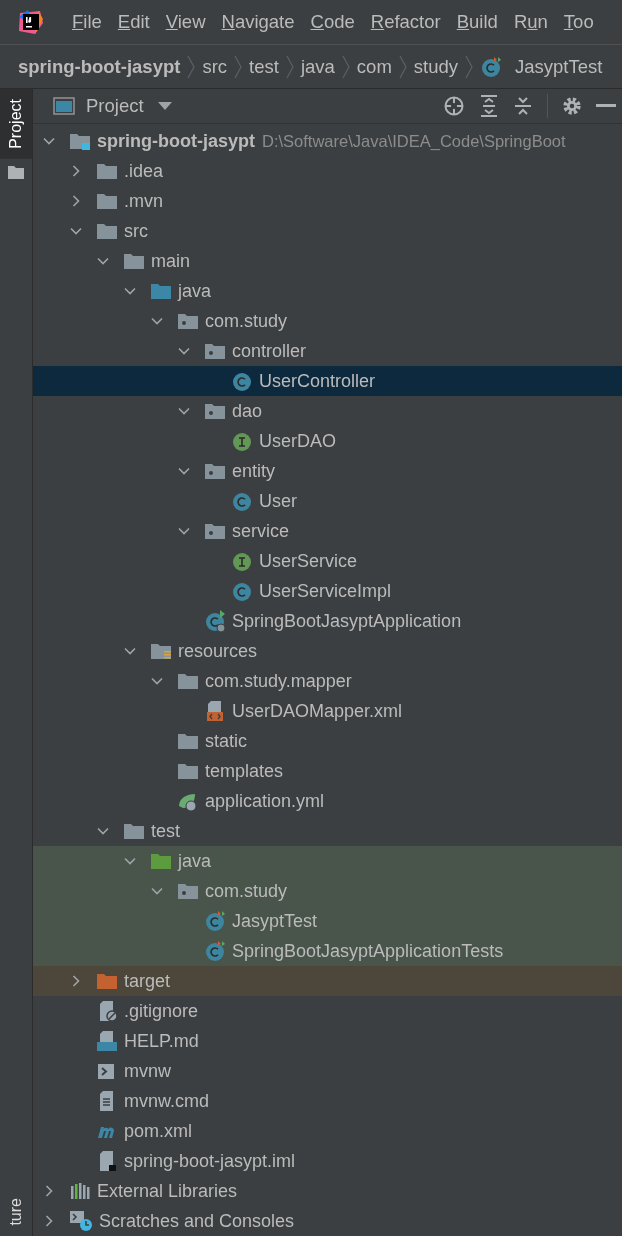 This screenshot has width=622, height=1236. I want to click on menu-item: Too, so click(578, 22).